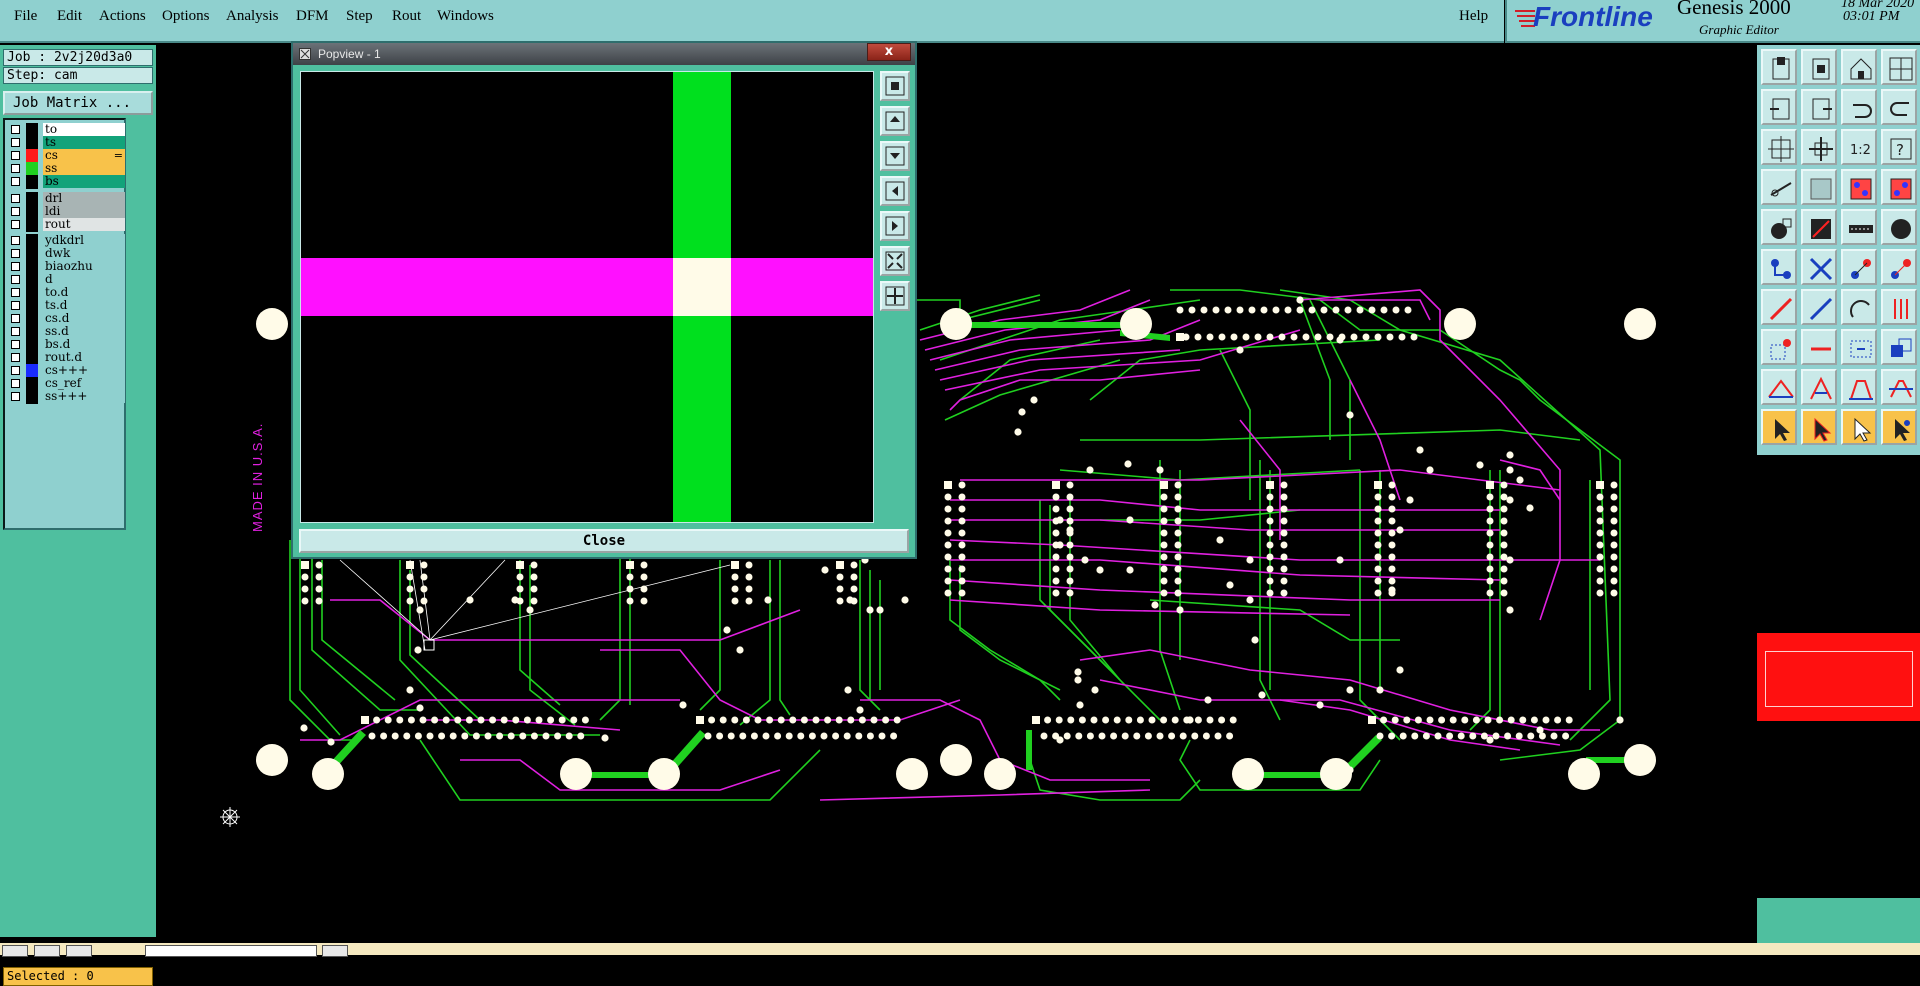 The image size is (1920, 986). What do you see at coordinates (1819, 187) in the screenshot?
I see `grid-icon` at bounding box center [1819, 187].